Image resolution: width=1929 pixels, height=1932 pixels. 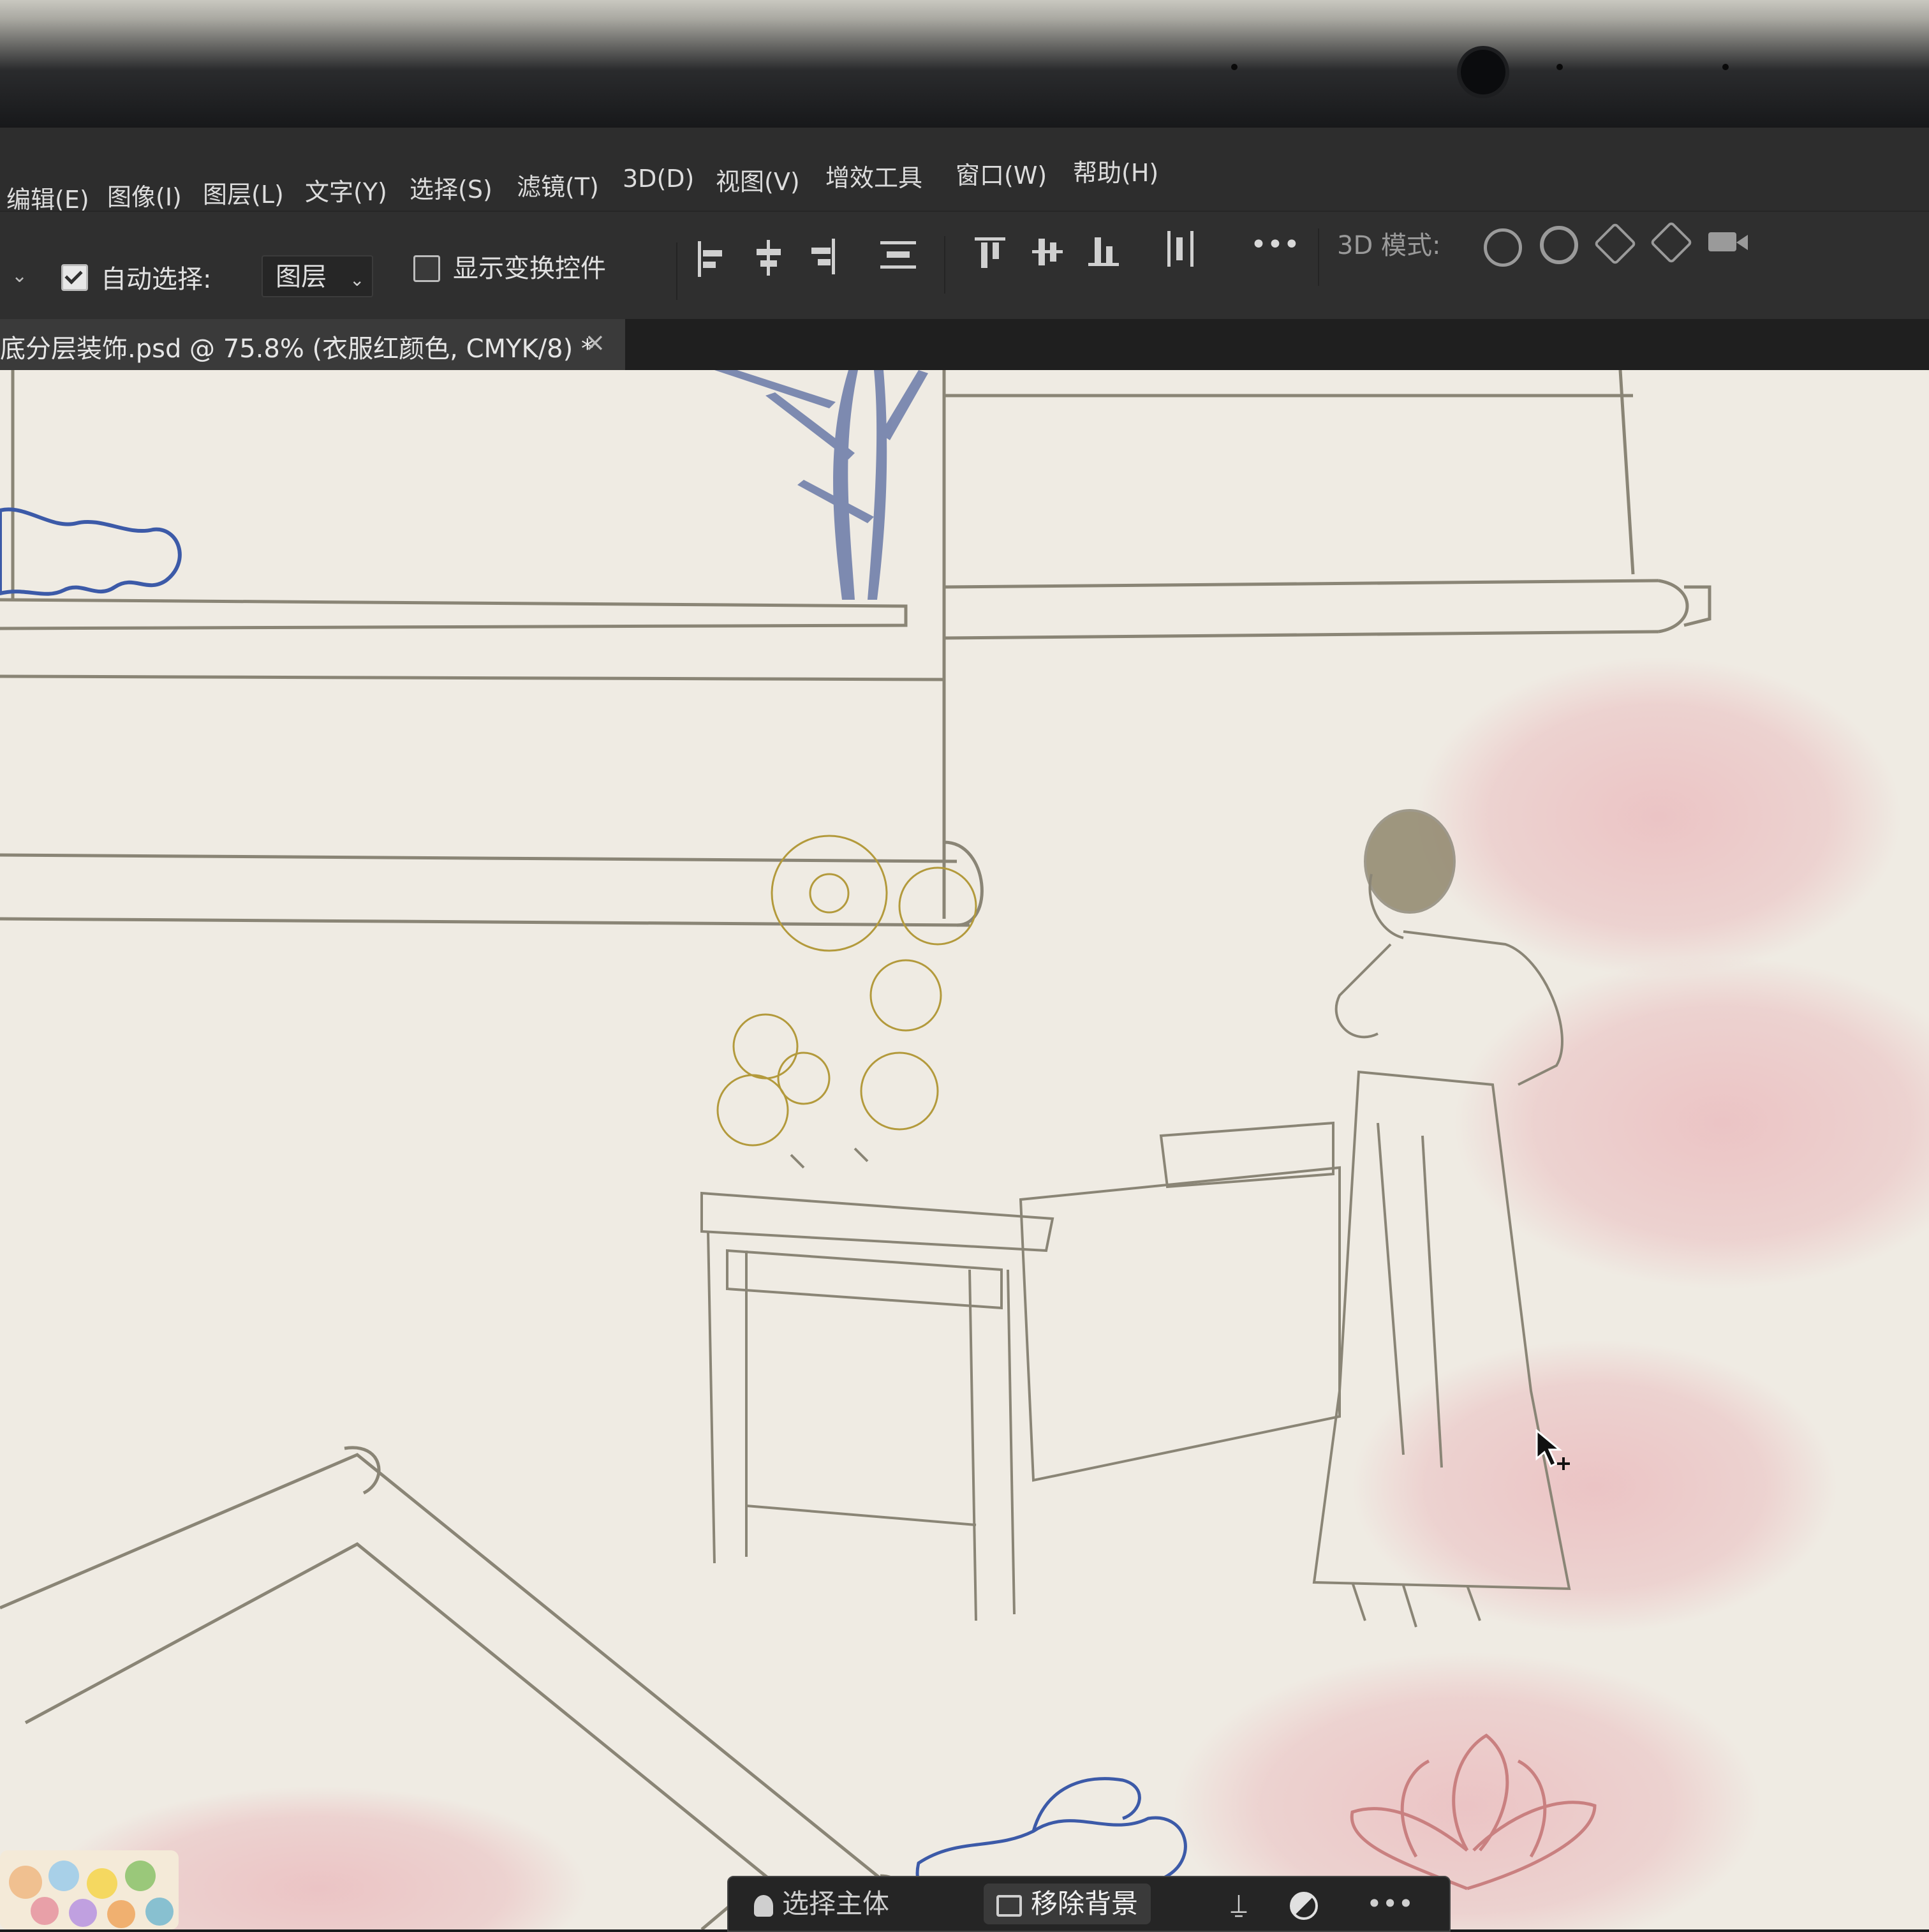 What do you see at coordinates (1020, 1371) in the screenshot?
I see `table` at bounding box center [1020, 1371].